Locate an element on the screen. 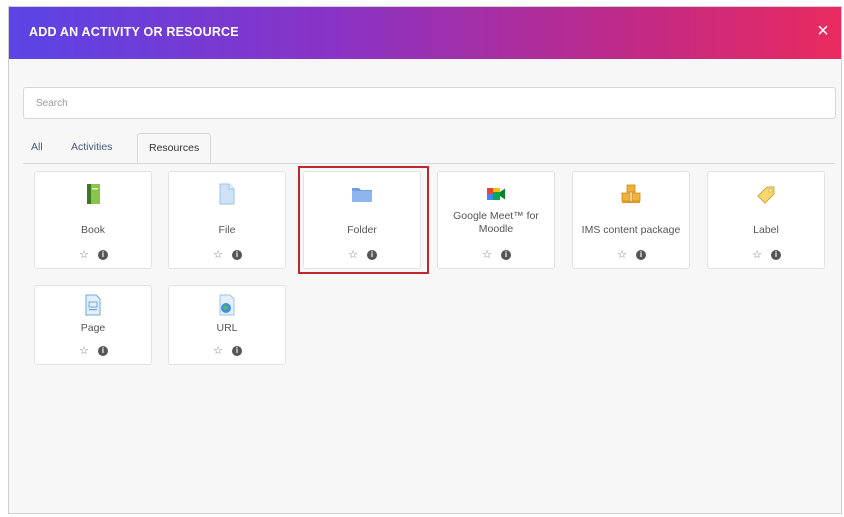 The width and height of the screenshot is (844, 517). file-icon is located at coordinates (227, 194).